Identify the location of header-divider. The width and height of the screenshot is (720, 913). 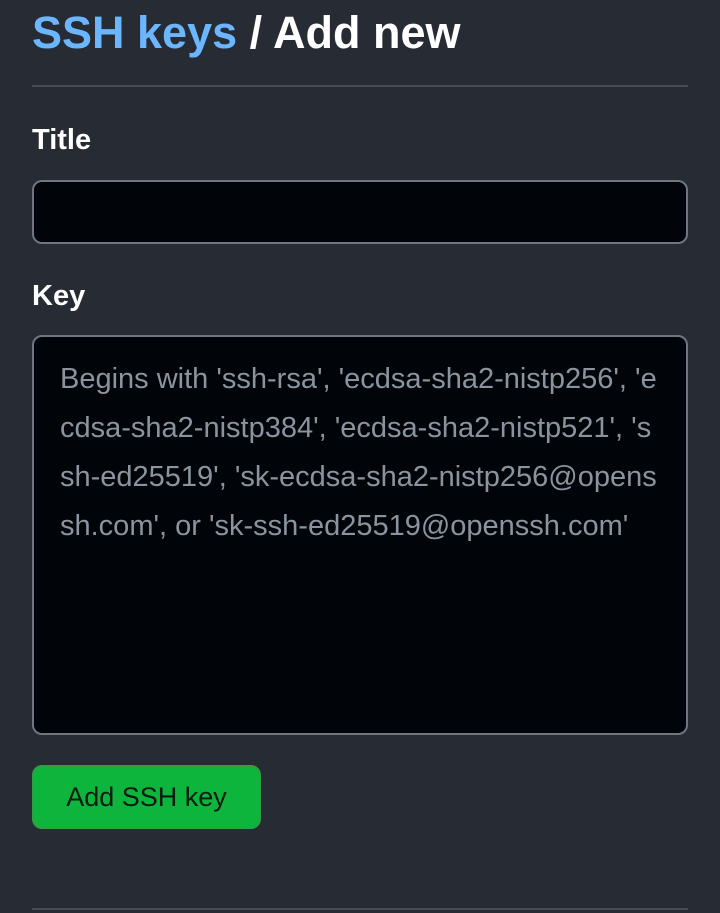
(360, 86).